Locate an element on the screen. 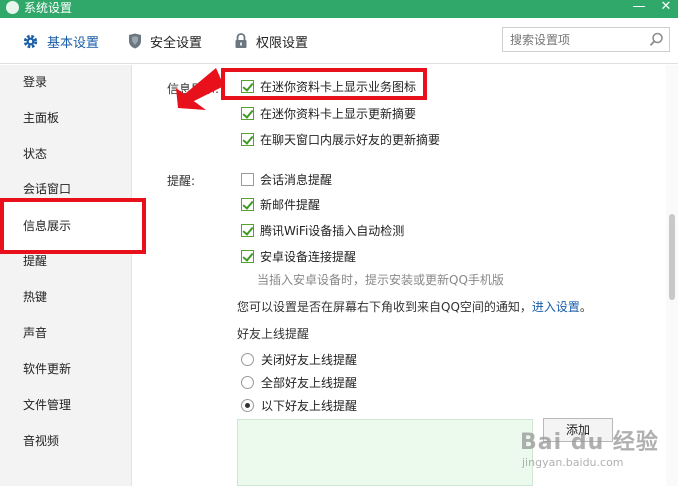  qq-logo-icon is located at coordinates (12, 7).